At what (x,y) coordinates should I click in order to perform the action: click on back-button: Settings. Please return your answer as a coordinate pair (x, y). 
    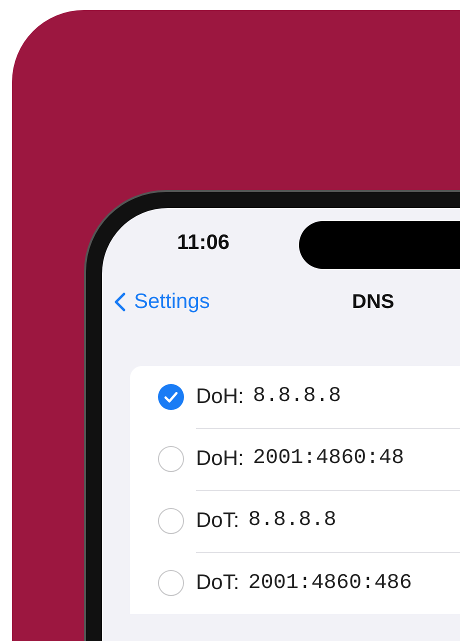
    Looking at the image, I should click on (227, 302).